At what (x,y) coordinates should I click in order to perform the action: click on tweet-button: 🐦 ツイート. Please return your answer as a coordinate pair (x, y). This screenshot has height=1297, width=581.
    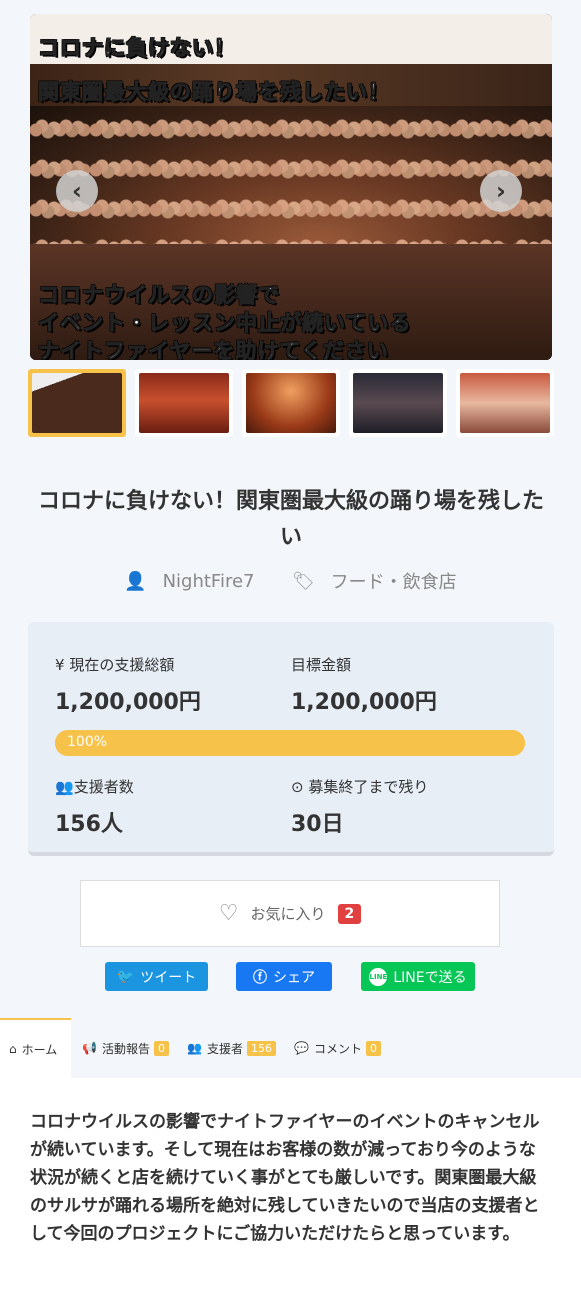
    Looking at the image, I should click on (156, 976).